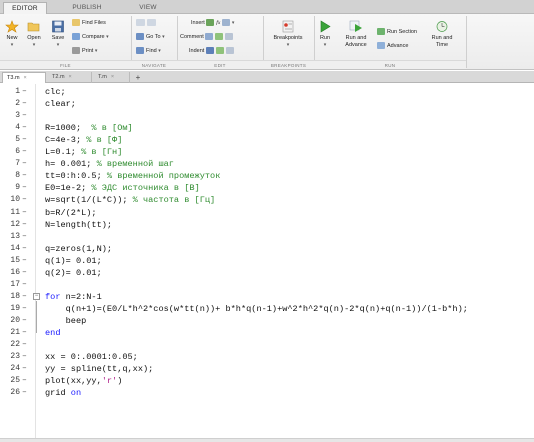 This screenshot has width=534, height=442. What do you see at coordinates (140, 23) in the screenshot?
I see `back-arrow-icon` at bounding box center [140, 23].